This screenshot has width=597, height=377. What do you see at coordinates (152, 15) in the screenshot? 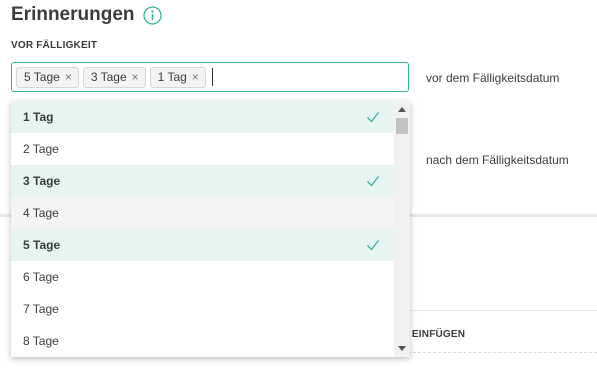
I see `info-icon` at bounding box center [152, 15].